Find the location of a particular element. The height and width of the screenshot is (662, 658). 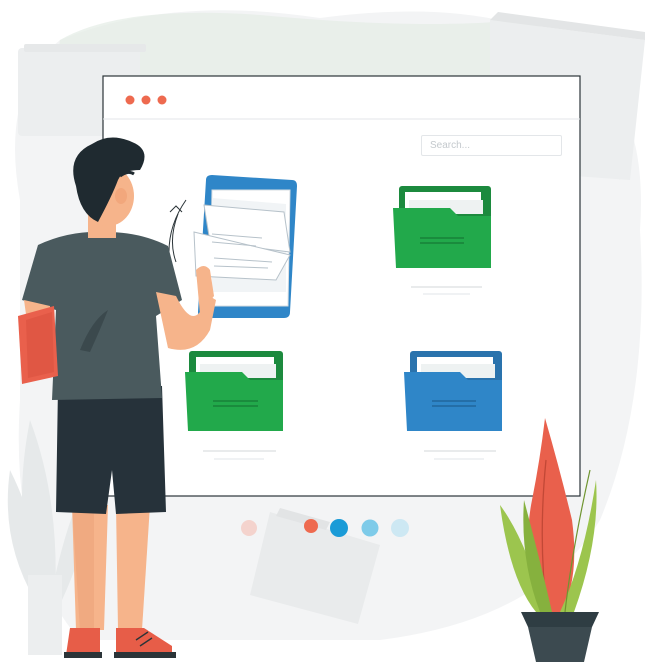

search-input is located at coordinates (491, 145).